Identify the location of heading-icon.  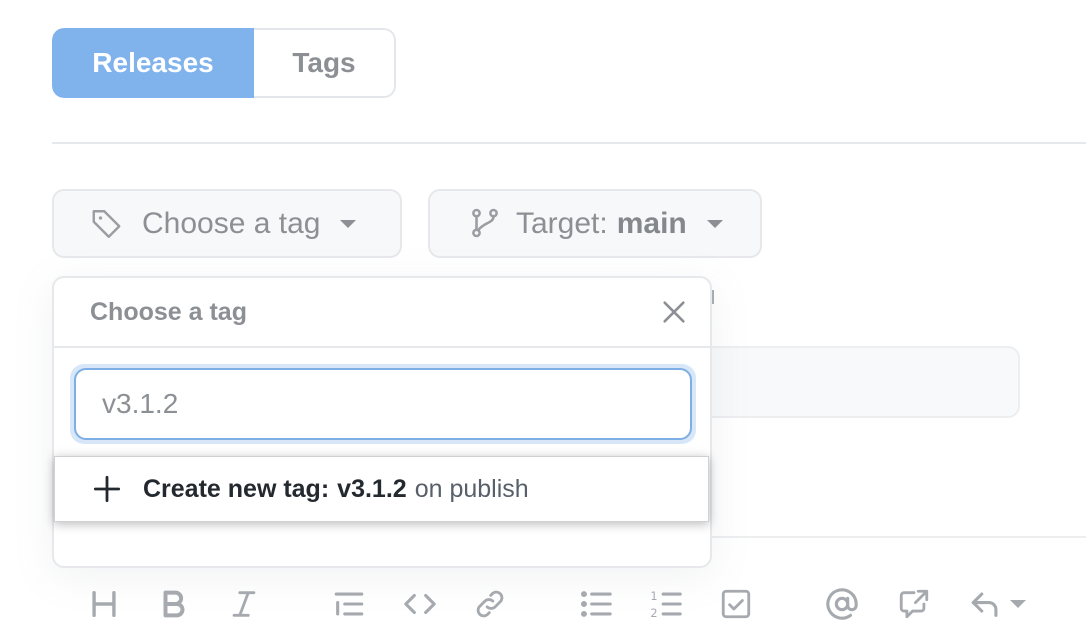
(104, 604).